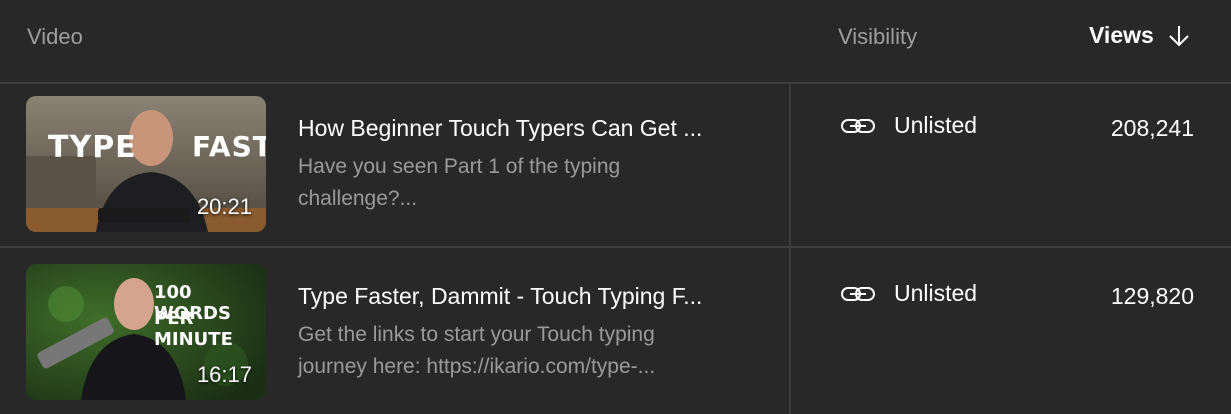  Describe the element at coordinates (1179, 35) in the screenshot. I see `arrow-down-icon` at that location.